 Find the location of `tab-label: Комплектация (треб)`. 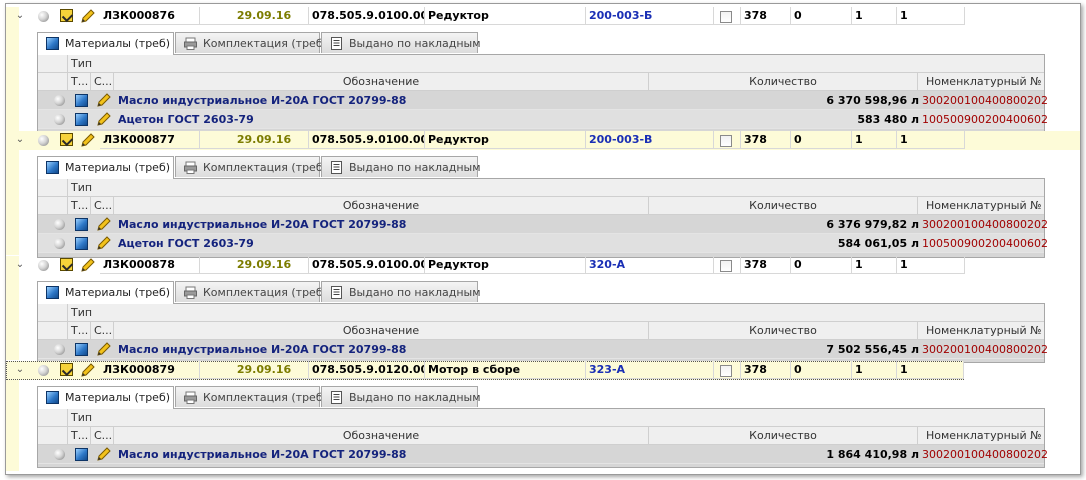

tab-label: Комплектация (треб) is located at coordinates (265, 167).